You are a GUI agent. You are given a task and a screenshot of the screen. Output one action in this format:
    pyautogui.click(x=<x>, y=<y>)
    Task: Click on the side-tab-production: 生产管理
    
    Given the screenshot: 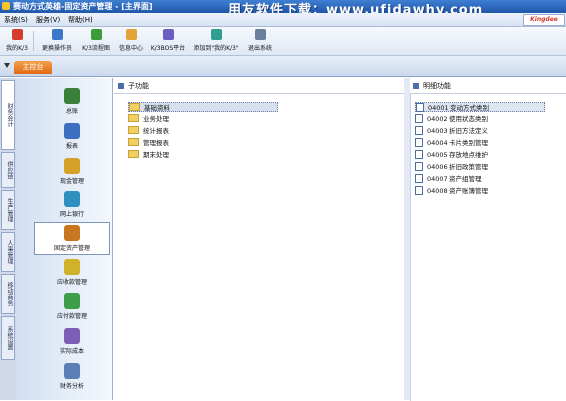 What is the action you would take?
    pyautogui.click(x=8, y=210)
    